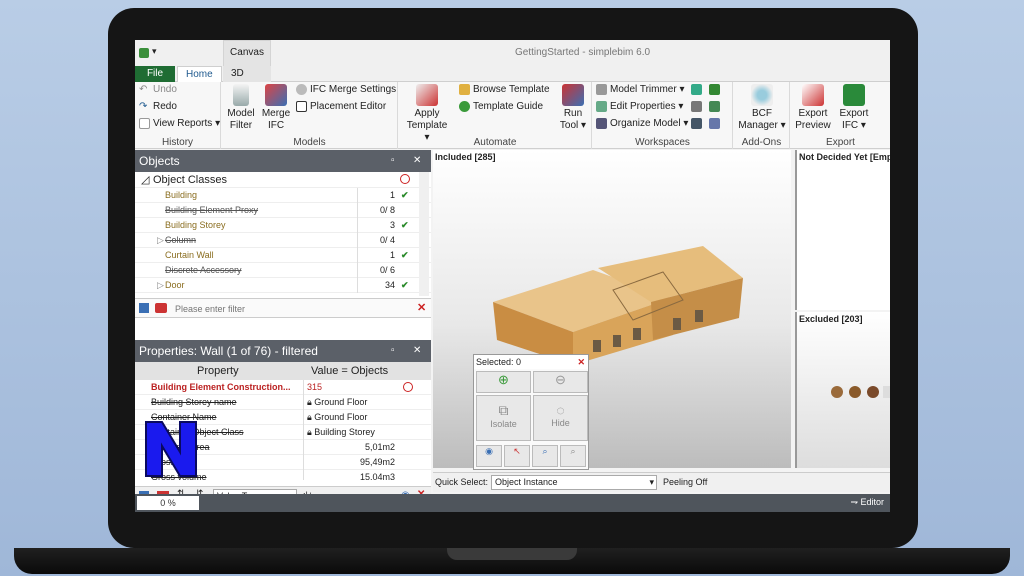  I want to click on objects-title: Objects, so click(159, 161).